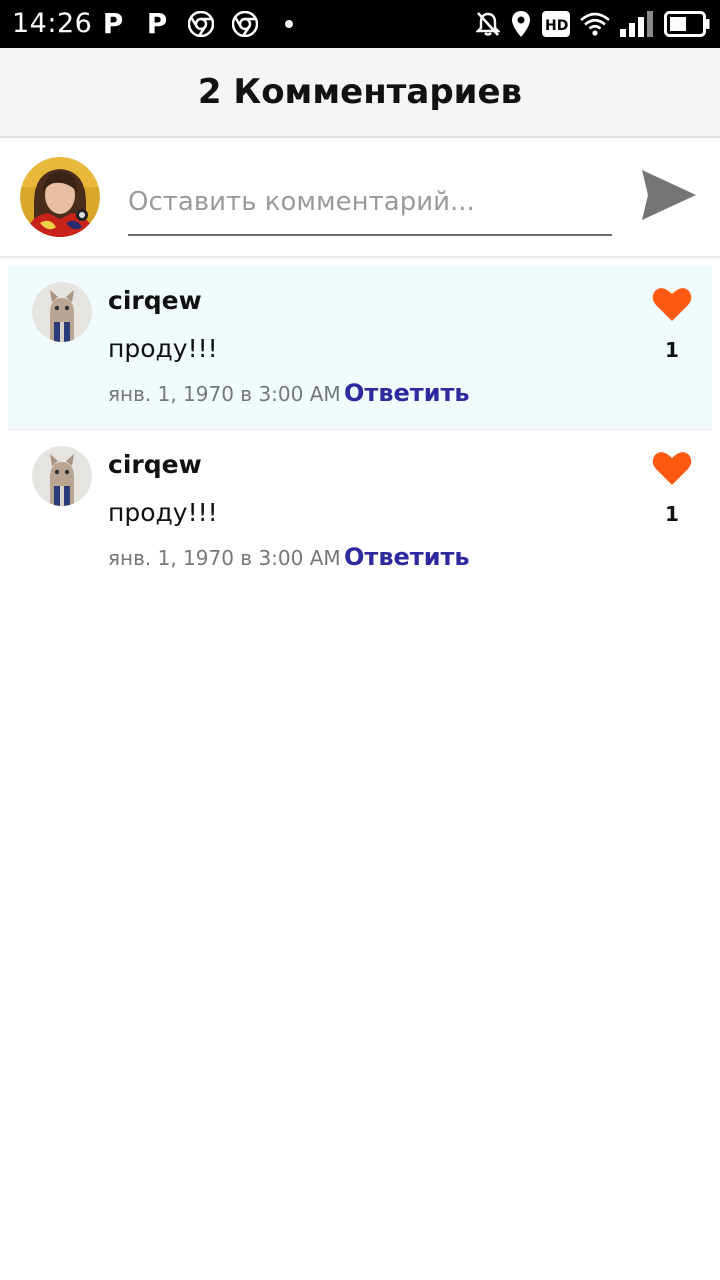 This screenshot has height=1280, width=720. I want to click on wifi-icon, so click(595, 24).